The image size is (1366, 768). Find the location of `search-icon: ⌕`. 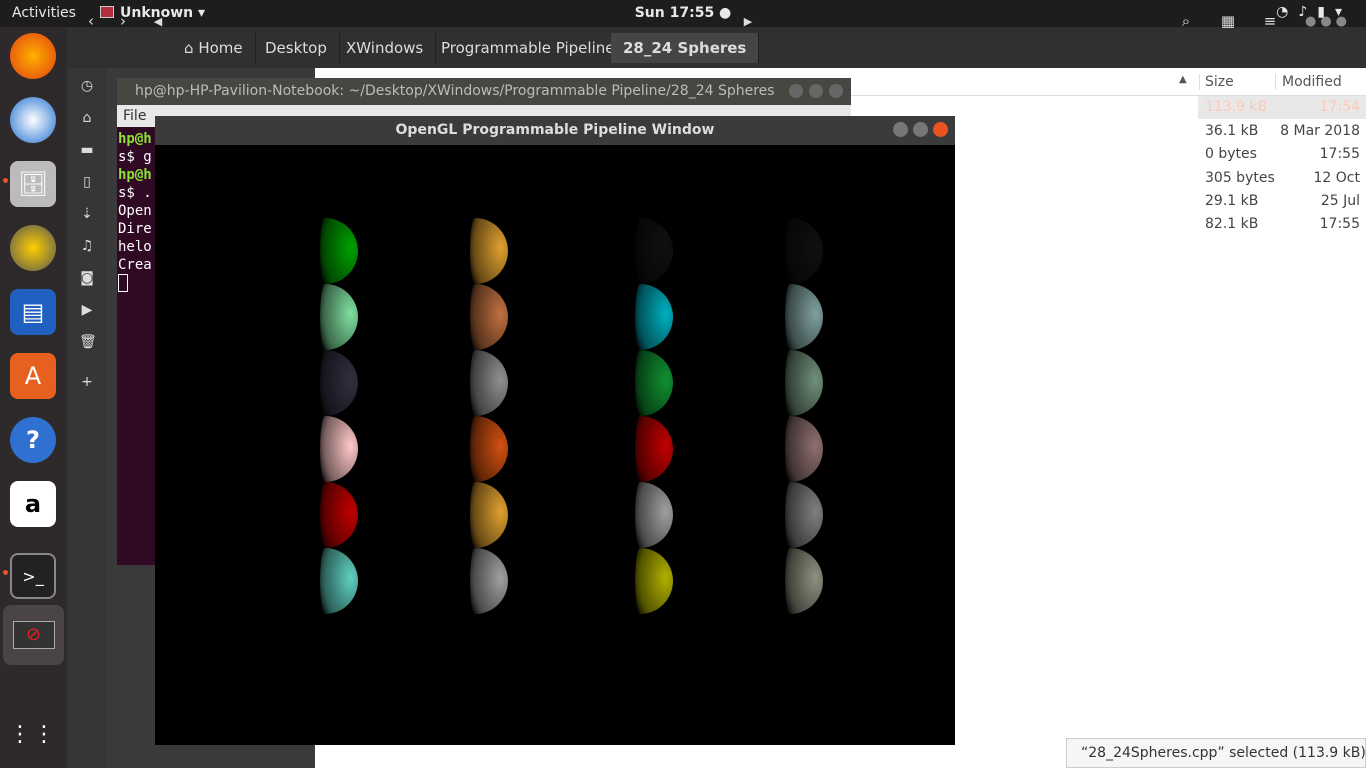

search-icon: ⌕ is located at coordinates (1186, 21).